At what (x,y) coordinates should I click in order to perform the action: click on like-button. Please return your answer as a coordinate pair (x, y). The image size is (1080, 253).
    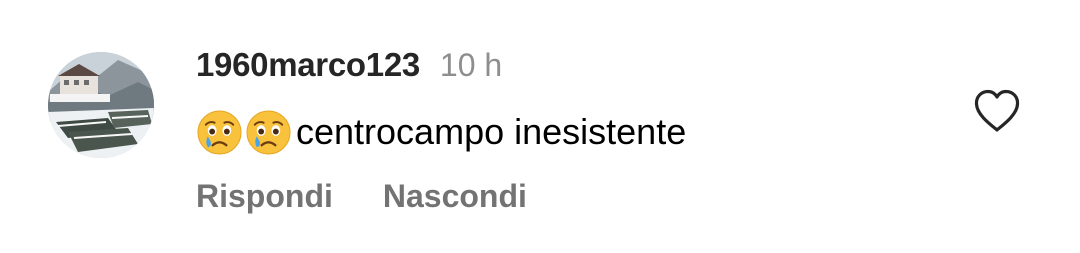
    Looking at the image, I should click on (997, 111).